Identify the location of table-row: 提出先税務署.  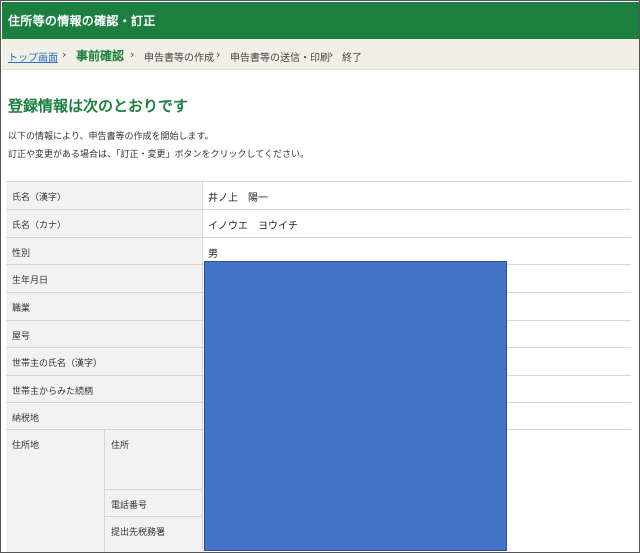
(154, 534).